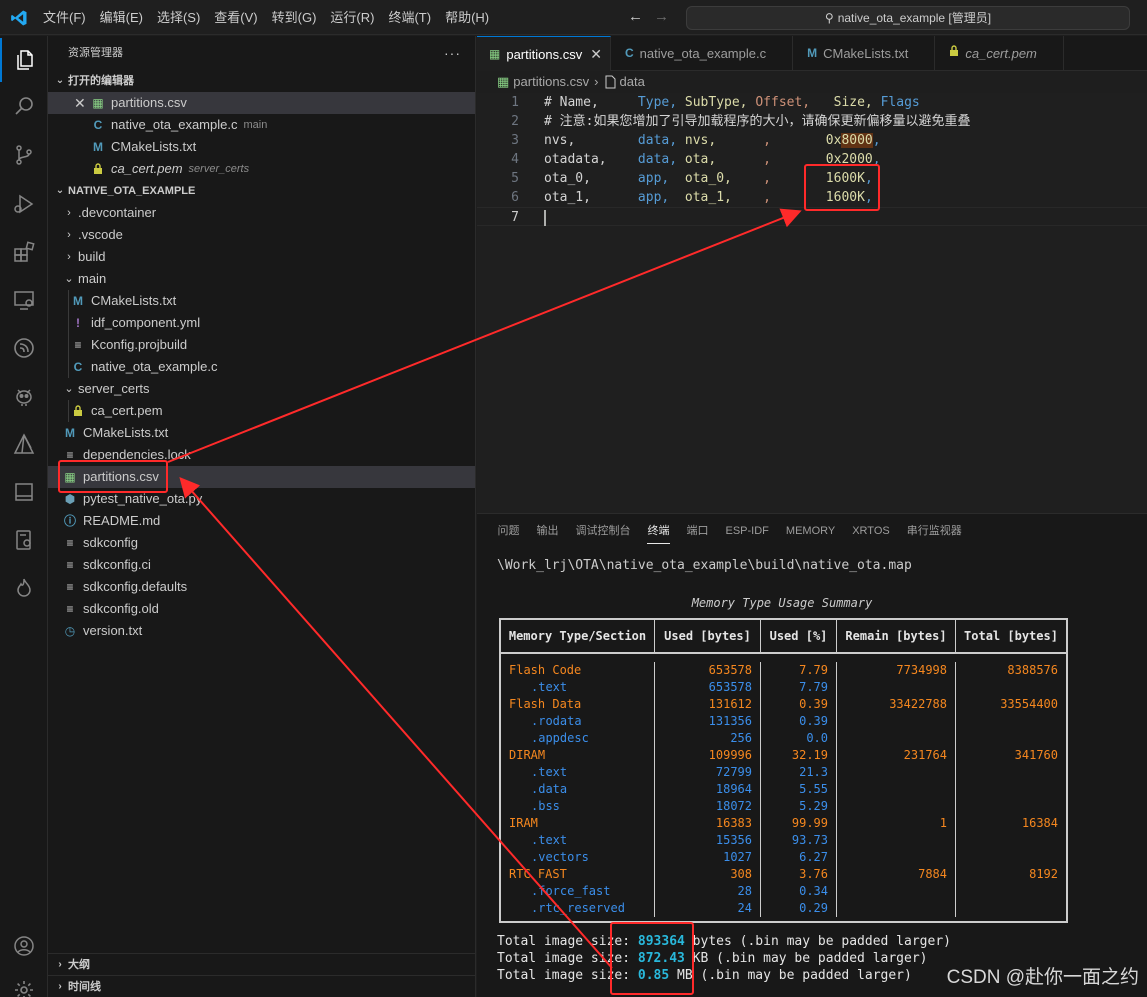 This screenshot has height=997, width=1147. What do you see at coordinates (467, 17) in the screenshot?
I see `menu-item-7: 帮助(H)` at bounding box center [467, 17].